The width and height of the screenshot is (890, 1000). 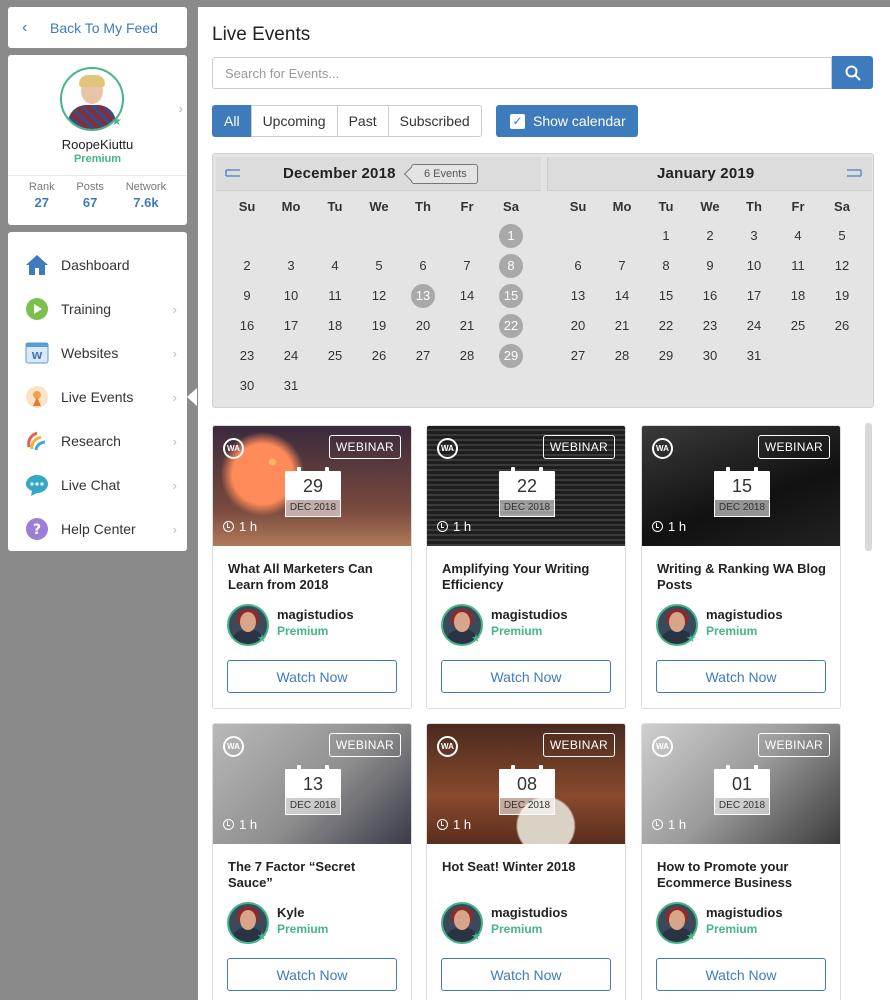 What do you see at coordinates (852, 72) in the screenshot?
I see `search-button` at bounding box center [852, 72].